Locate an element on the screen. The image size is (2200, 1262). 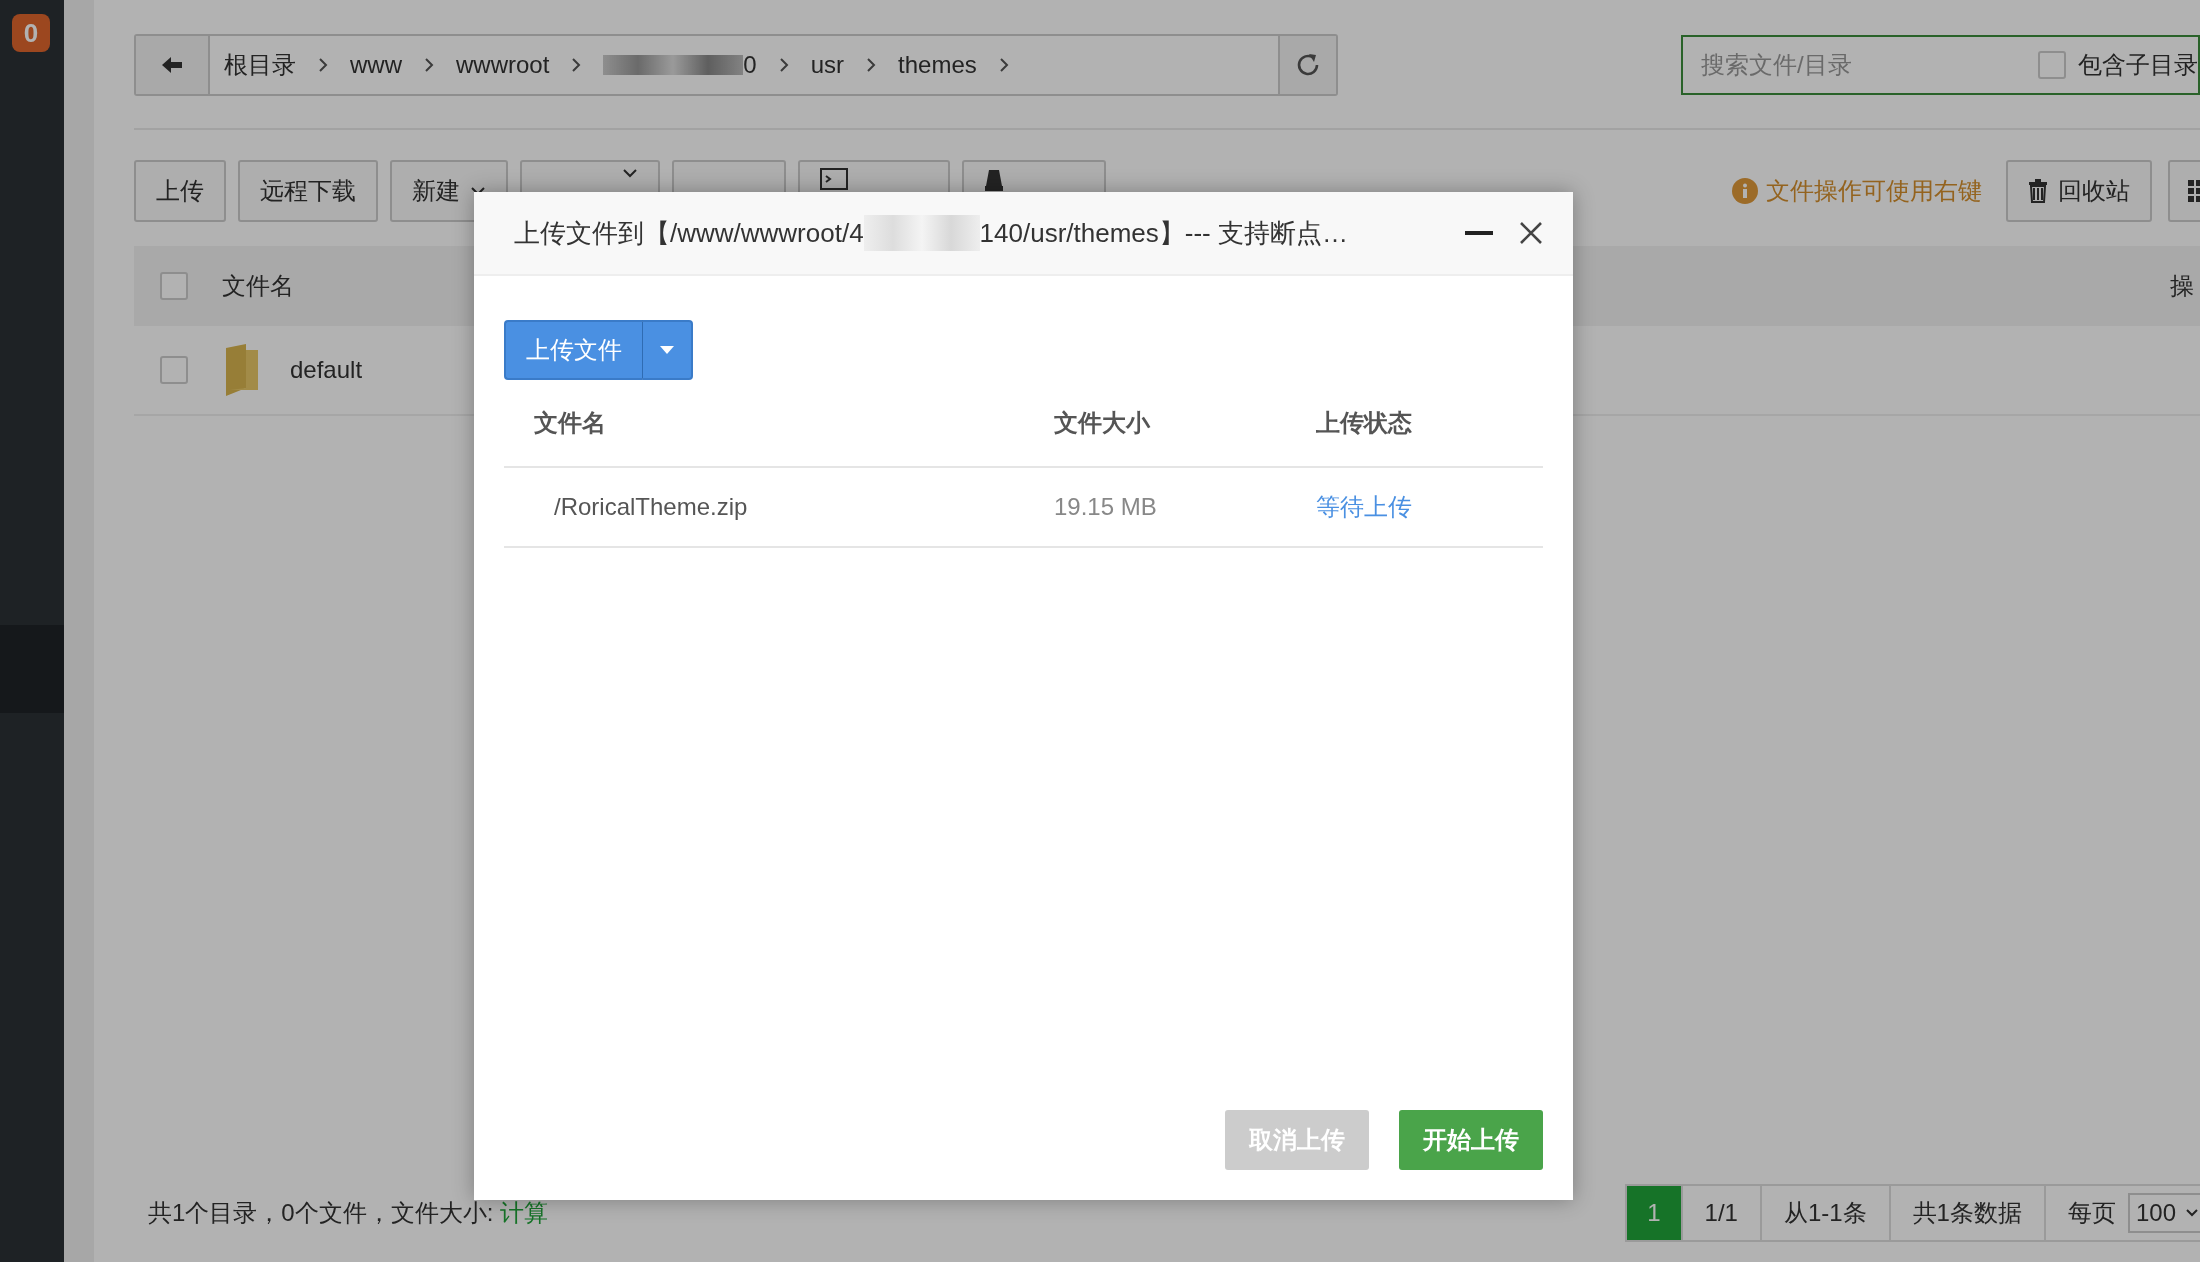
toolbar-button: 上传 is located at coordinates (180, 191).